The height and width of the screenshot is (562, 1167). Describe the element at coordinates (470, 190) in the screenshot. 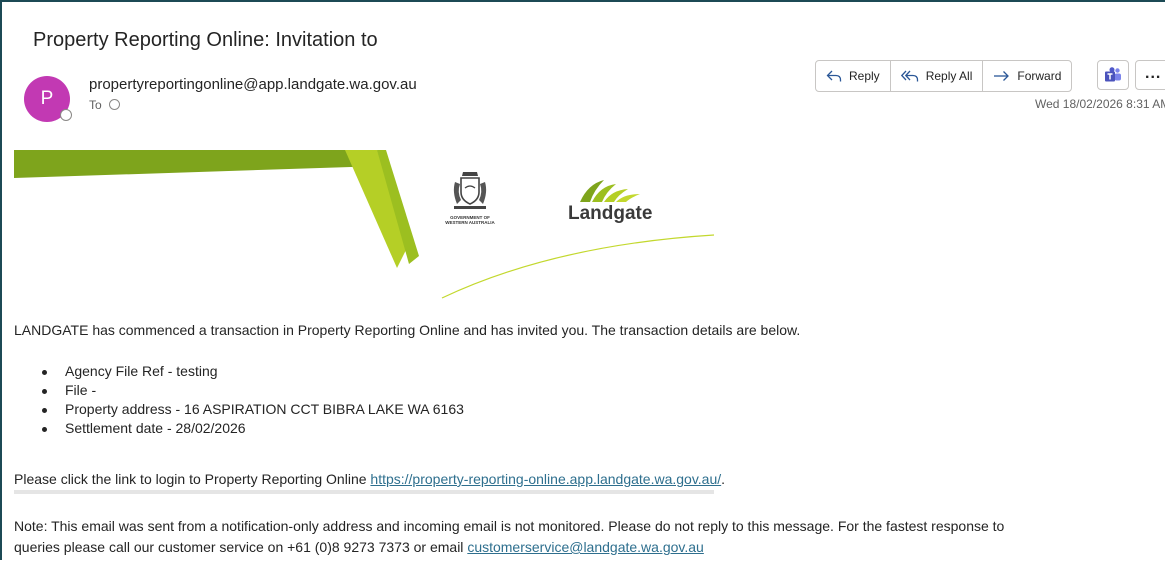

I see `wa-coat-of-arms-logo` at that location.